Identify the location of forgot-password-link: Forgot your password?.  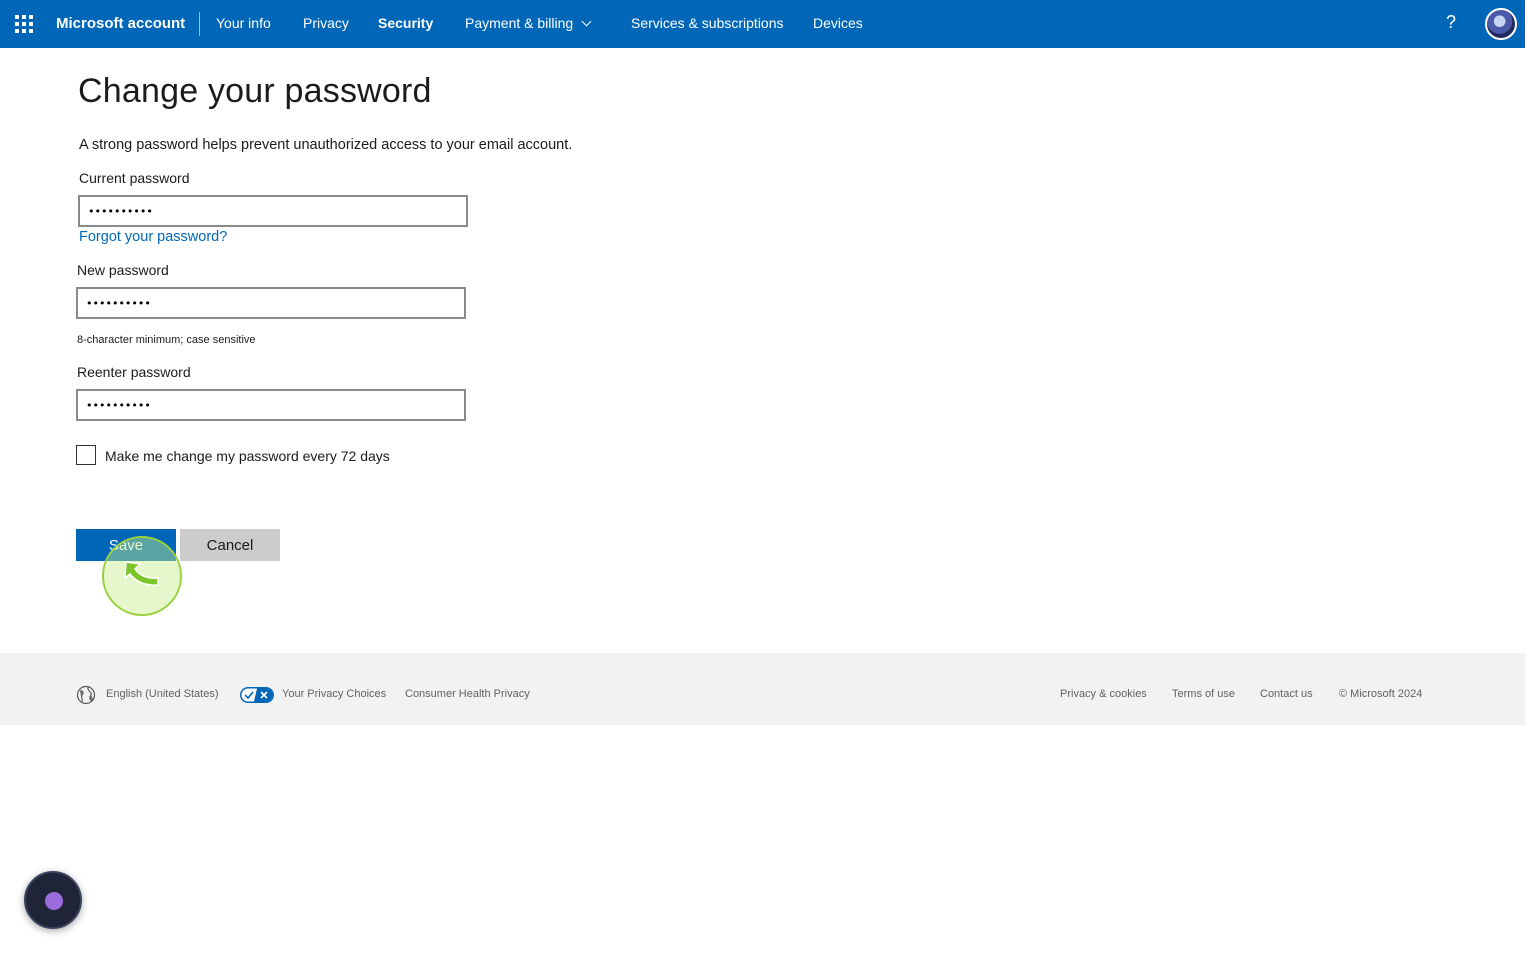
(153, 237).